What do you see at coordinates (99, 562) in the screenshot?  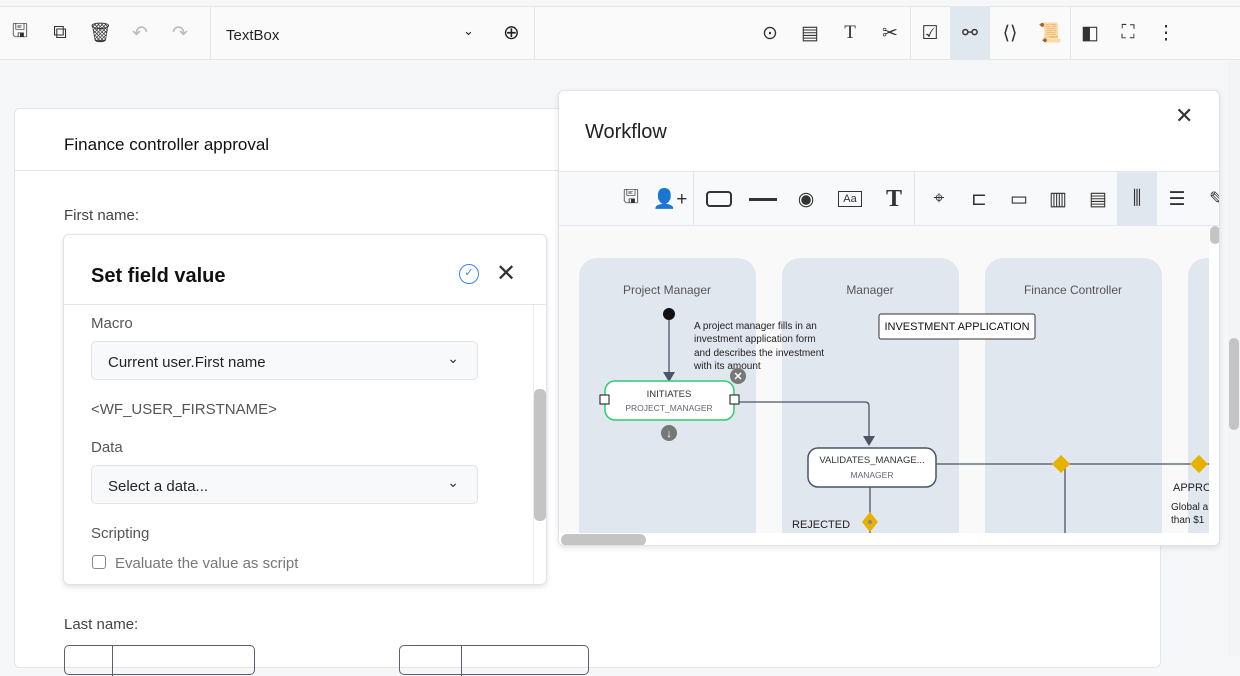 I see `script-checkbox` at bounding box center [99, 562].